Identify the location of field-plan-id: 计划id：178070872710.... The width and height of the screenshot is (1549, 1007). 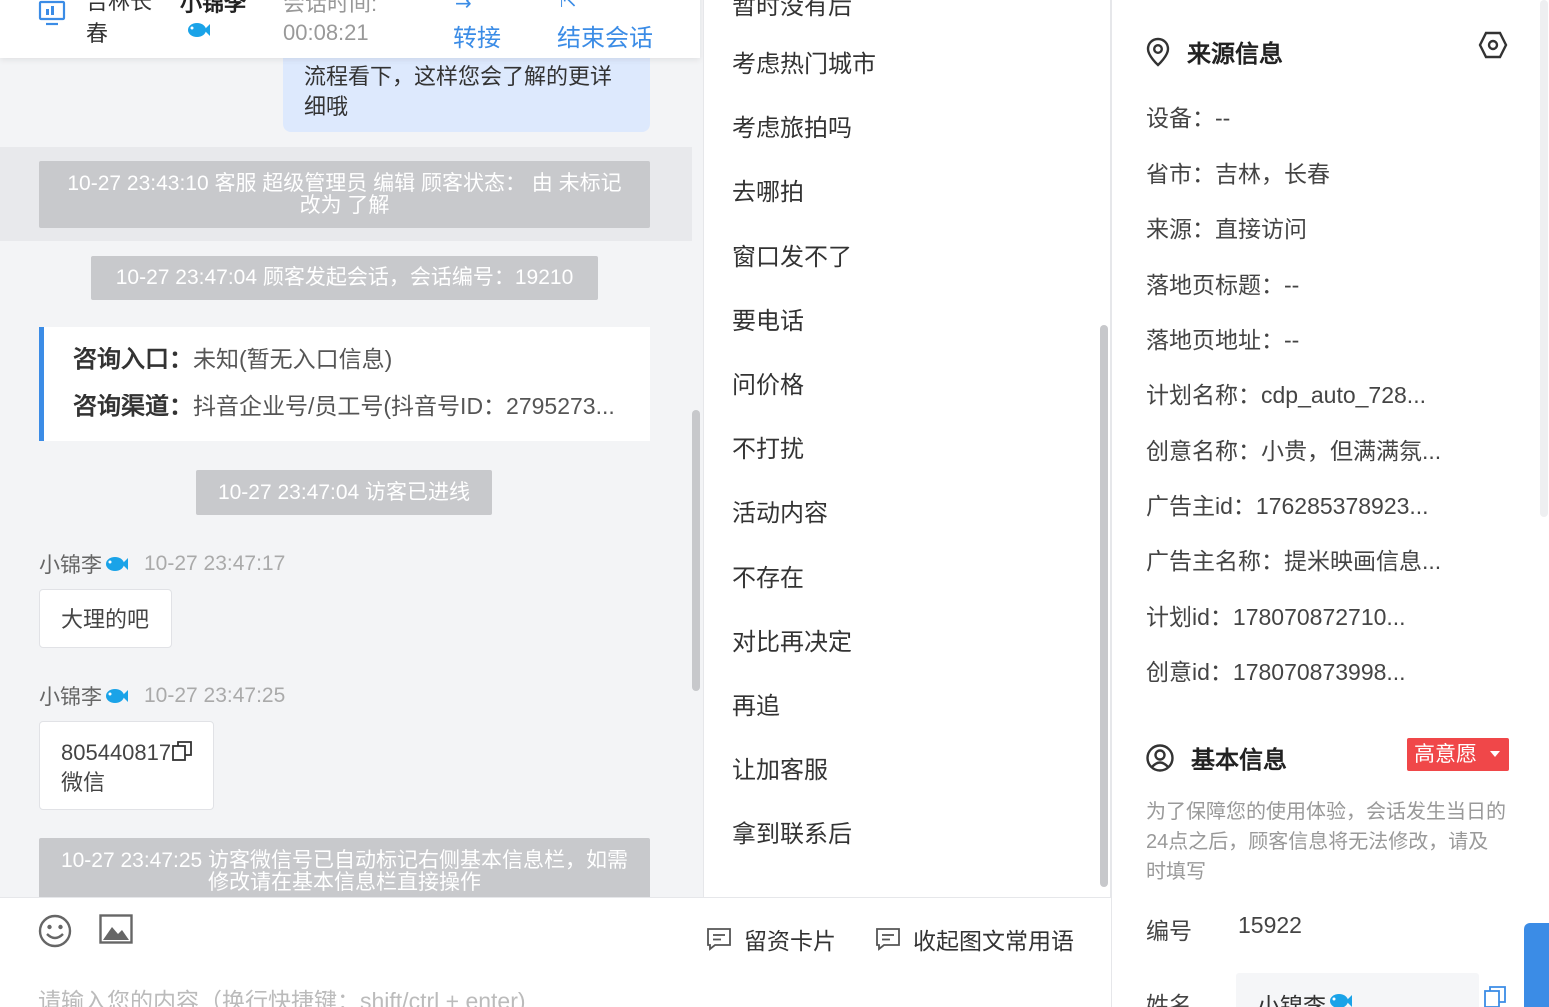
(1276, 617).